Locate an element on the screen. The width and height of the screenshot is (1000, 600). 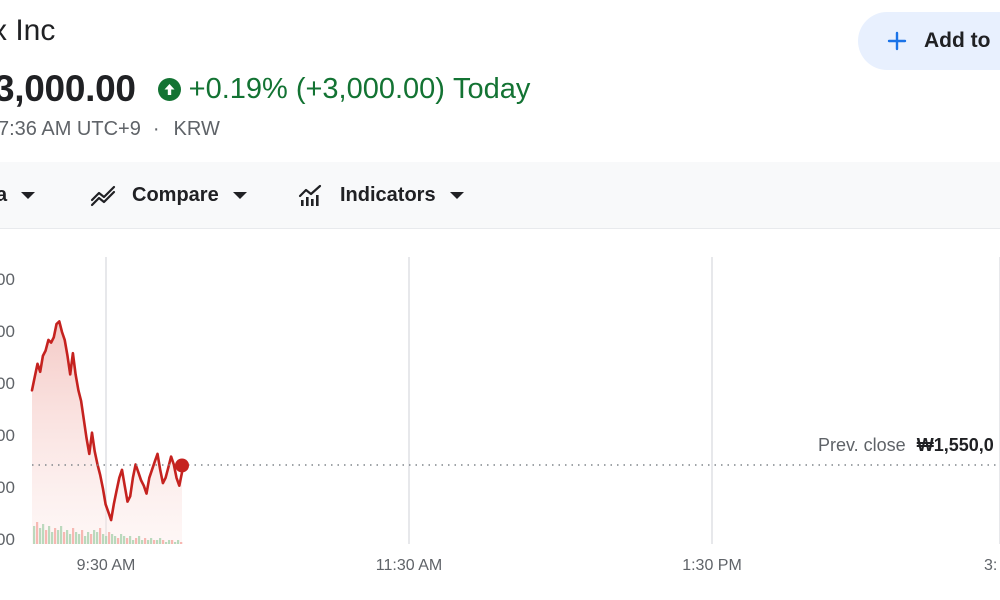
prev-close-value: ₩1,550,0 is located at coordinates (955, 445).